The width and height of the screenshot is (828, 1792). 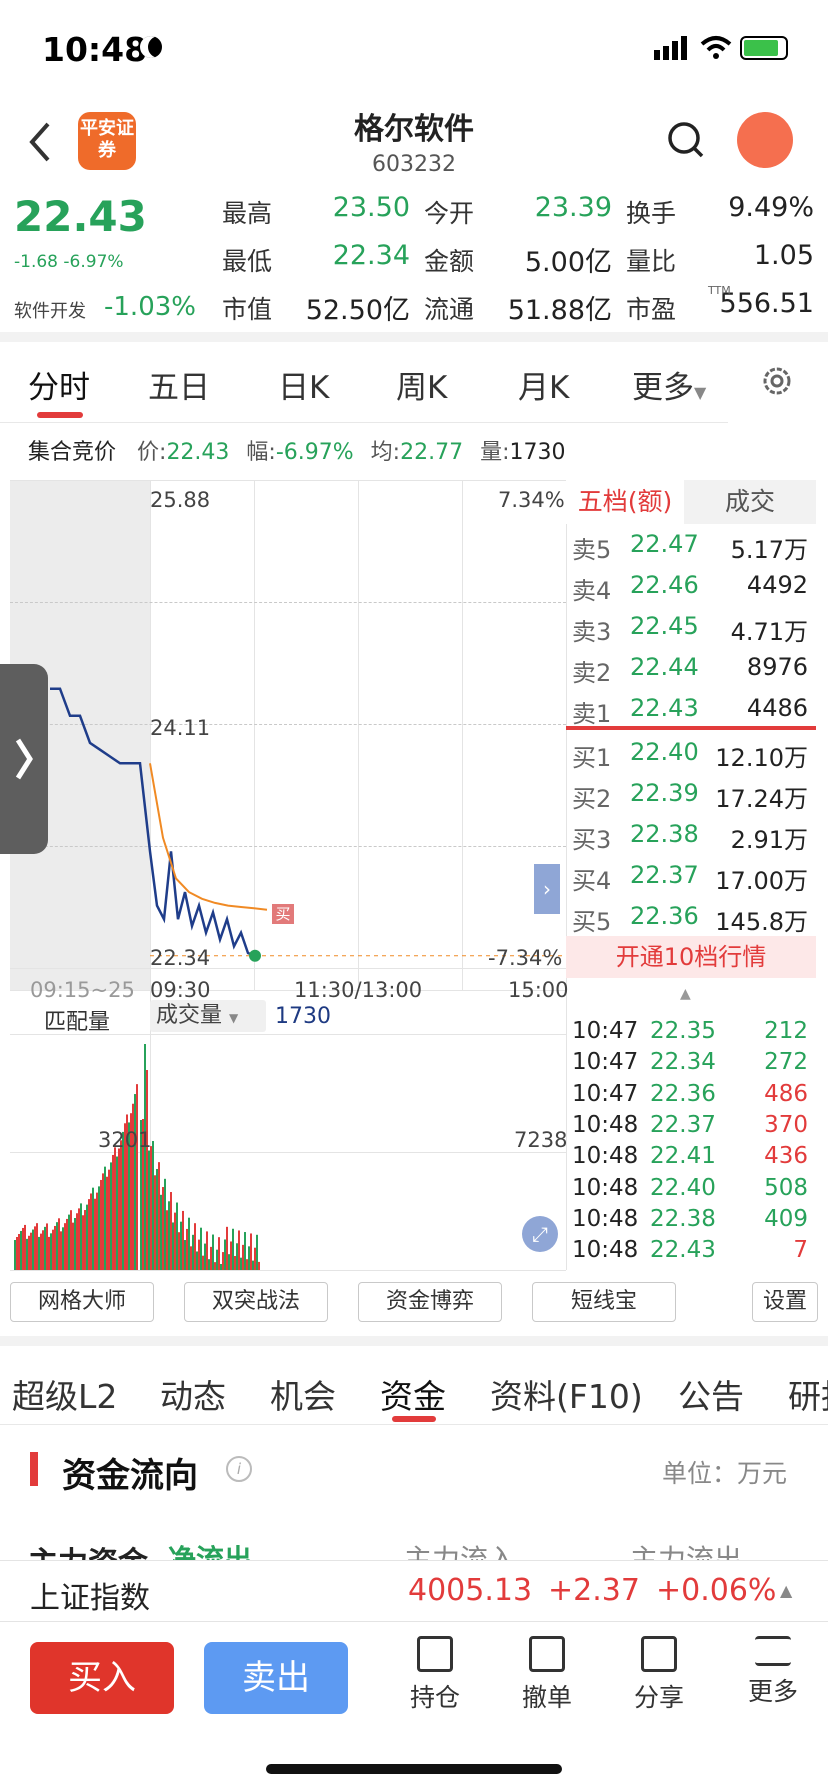 What do you see at coordinates (592, 922) in the screenshot?
I see `level-label: 买5` at bounding box center [592, 922].